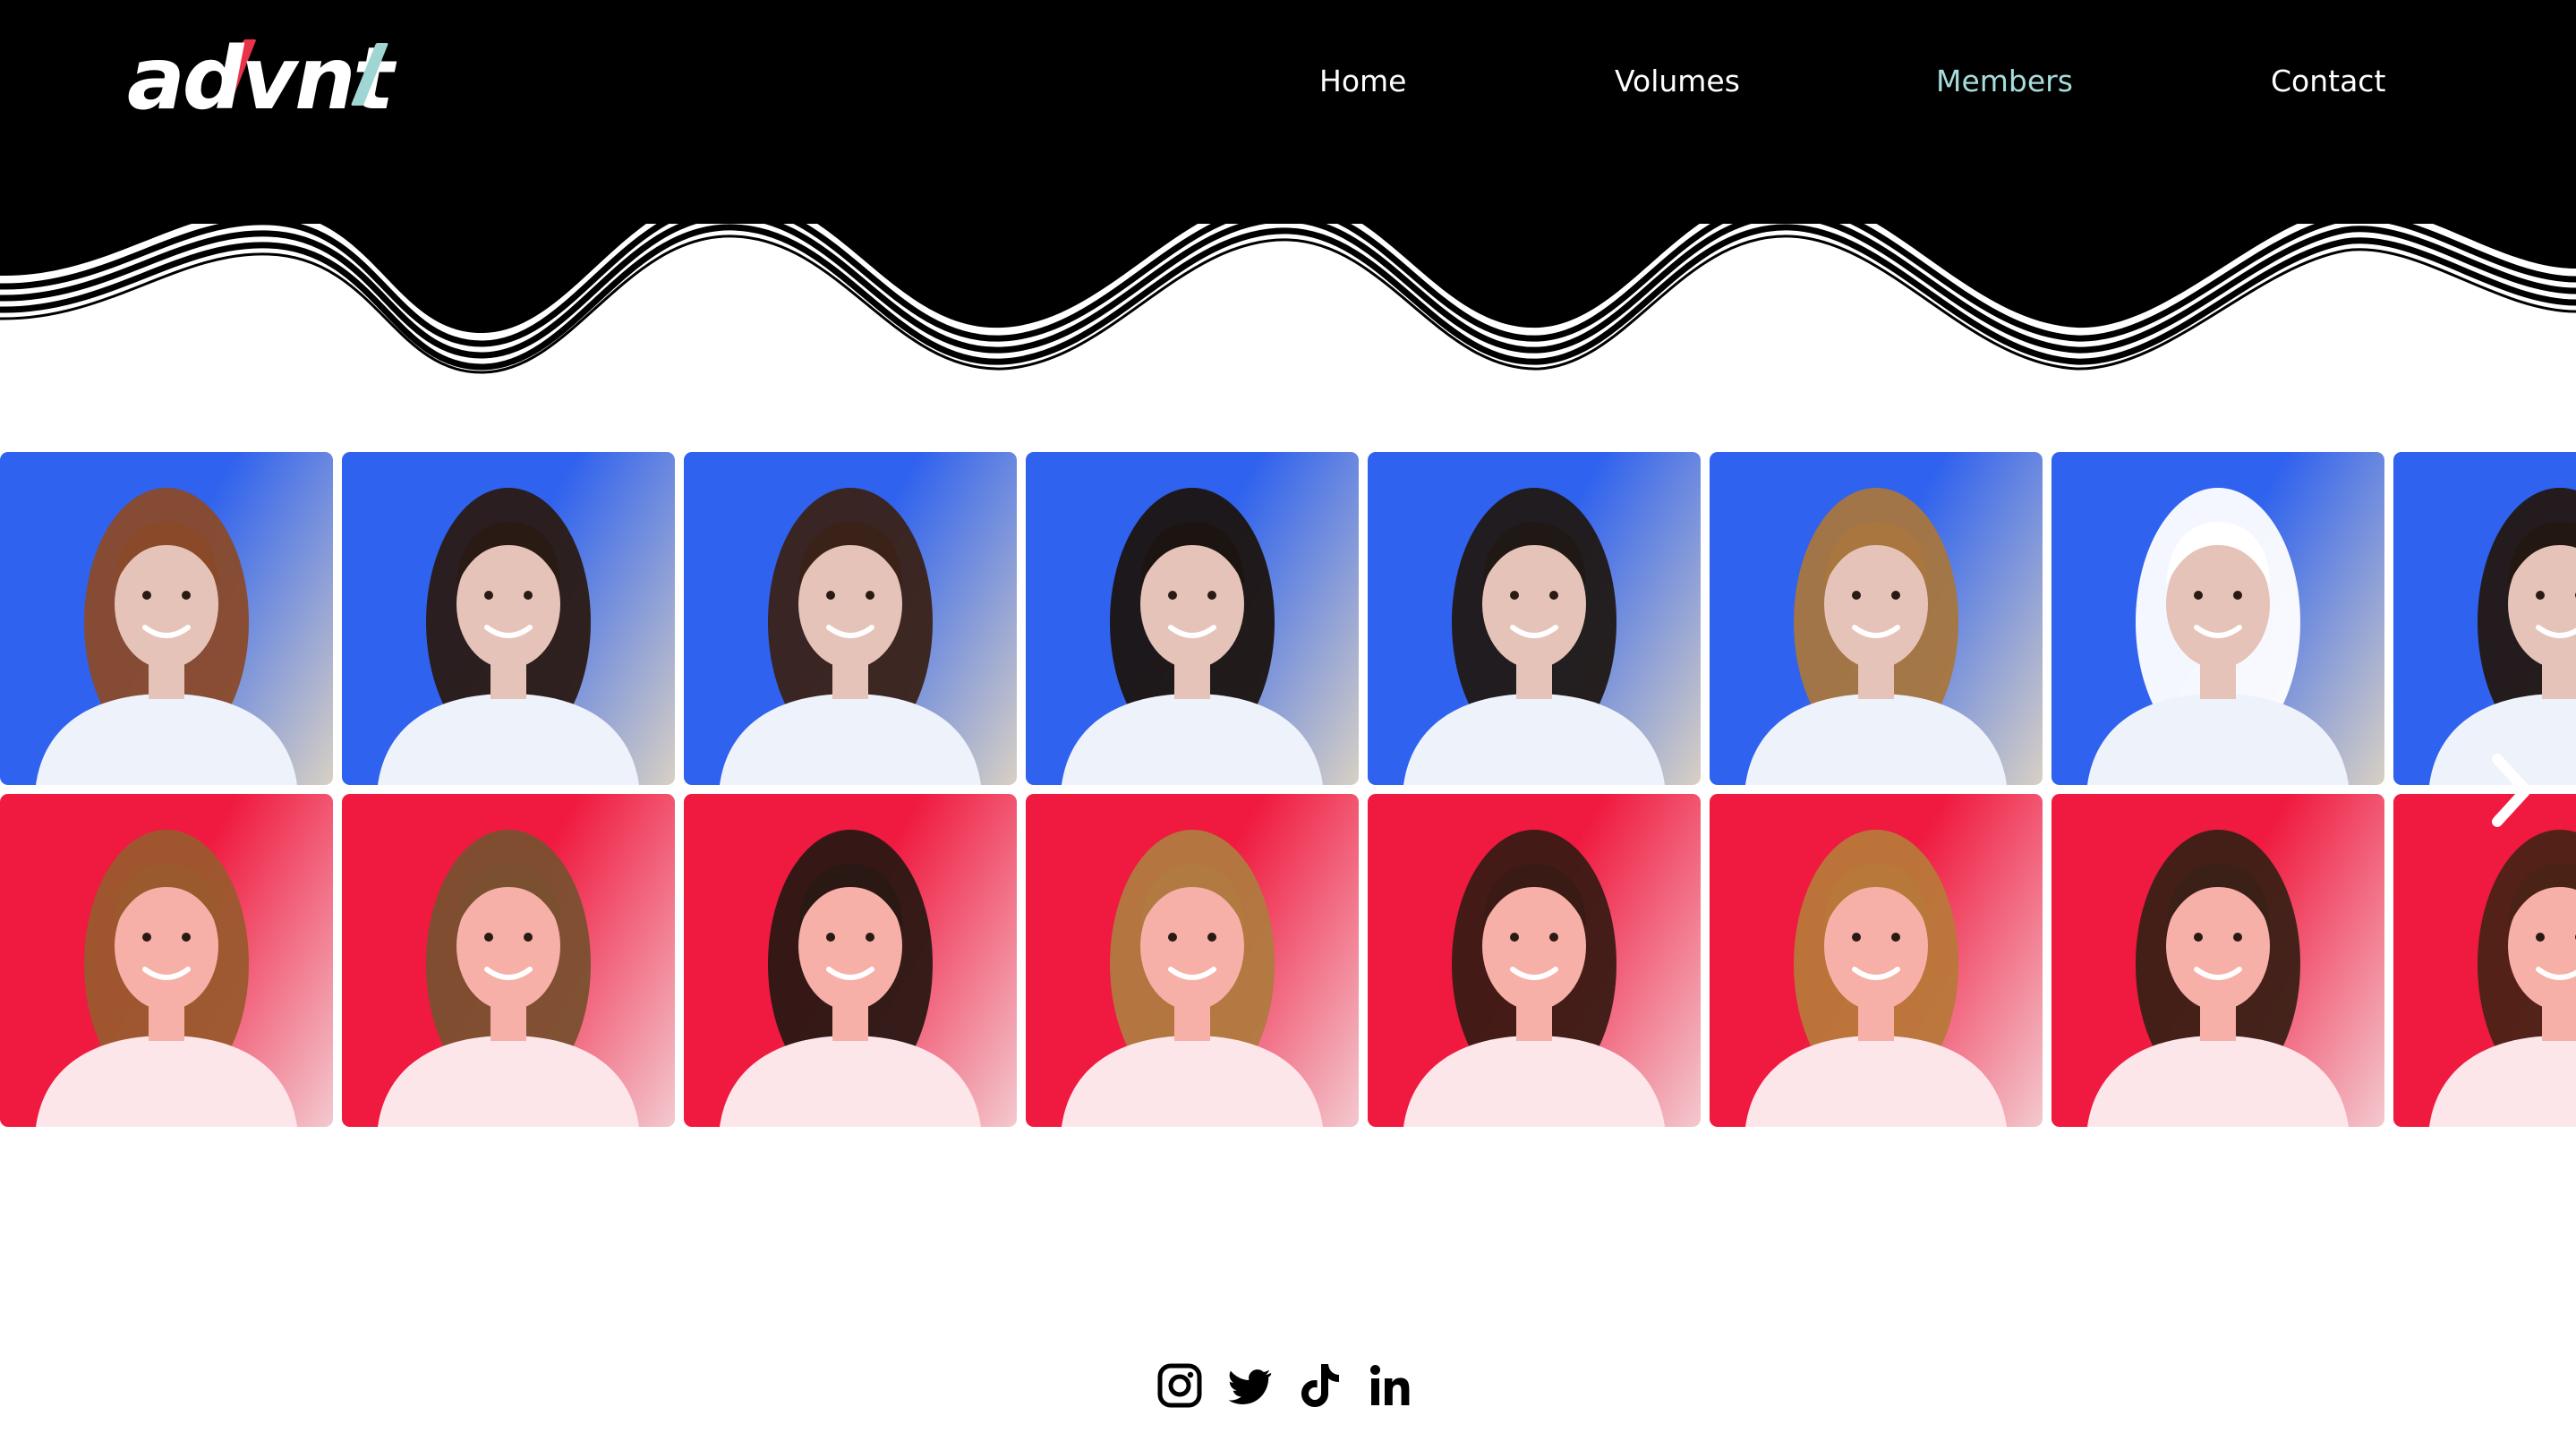 The height and width of the screenshot is (1450, 2576). Describe the element at coordinates (1390, 1385) in the screenshot. I see `linkedin-icon` at that location.